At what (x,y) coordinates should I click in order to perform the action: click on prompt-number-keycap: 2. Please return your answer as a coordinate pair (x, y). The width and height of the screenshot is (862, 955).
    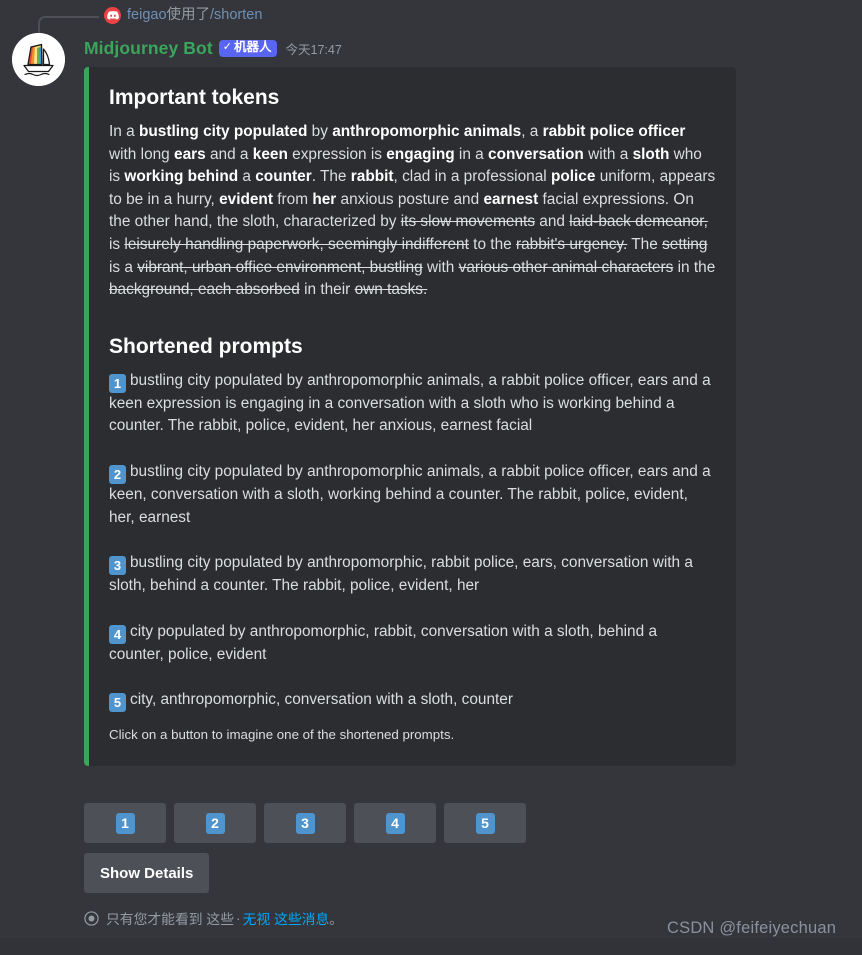
    Looking at the image, I should click on (117, 474).